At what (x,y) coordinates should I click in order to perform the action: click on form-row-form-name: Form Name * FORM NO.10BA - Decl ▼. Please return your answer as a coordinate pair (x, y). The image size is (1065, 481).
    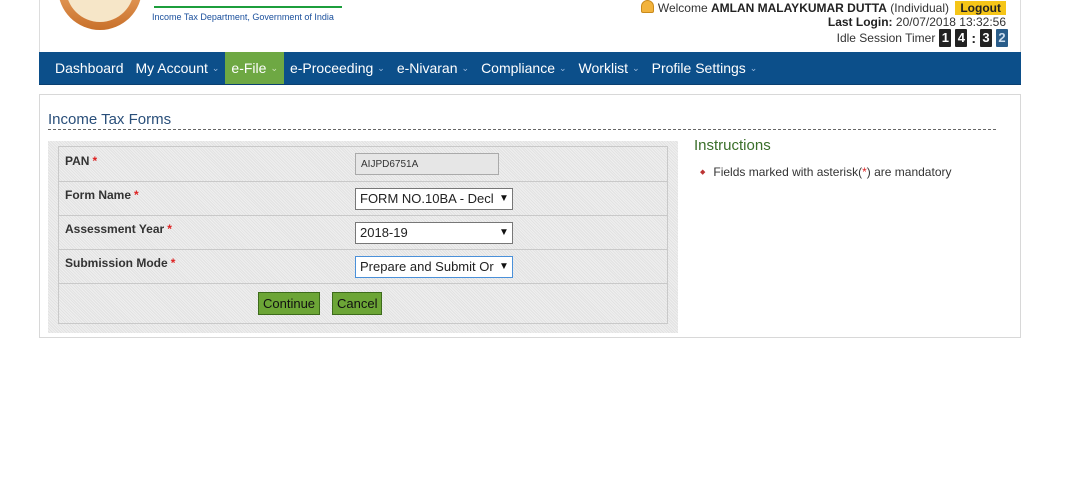
    Looking at the image, I should click on (363, 199).